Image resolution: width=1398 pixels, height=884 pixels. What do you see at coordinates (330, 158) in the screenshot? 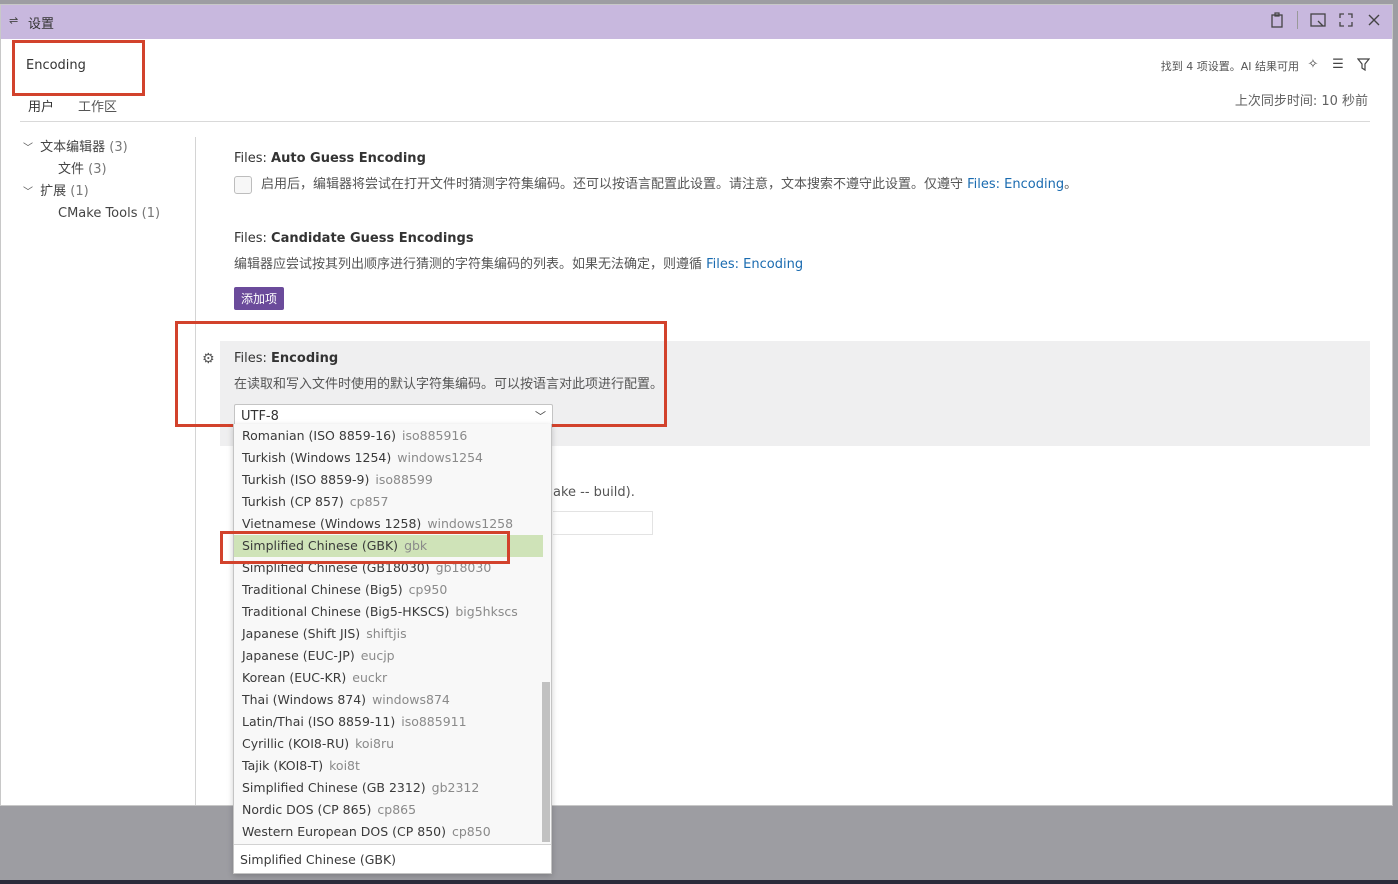
I see `setting-title: Files: Auto Guess Encoding` at bounding box center [330, 158].